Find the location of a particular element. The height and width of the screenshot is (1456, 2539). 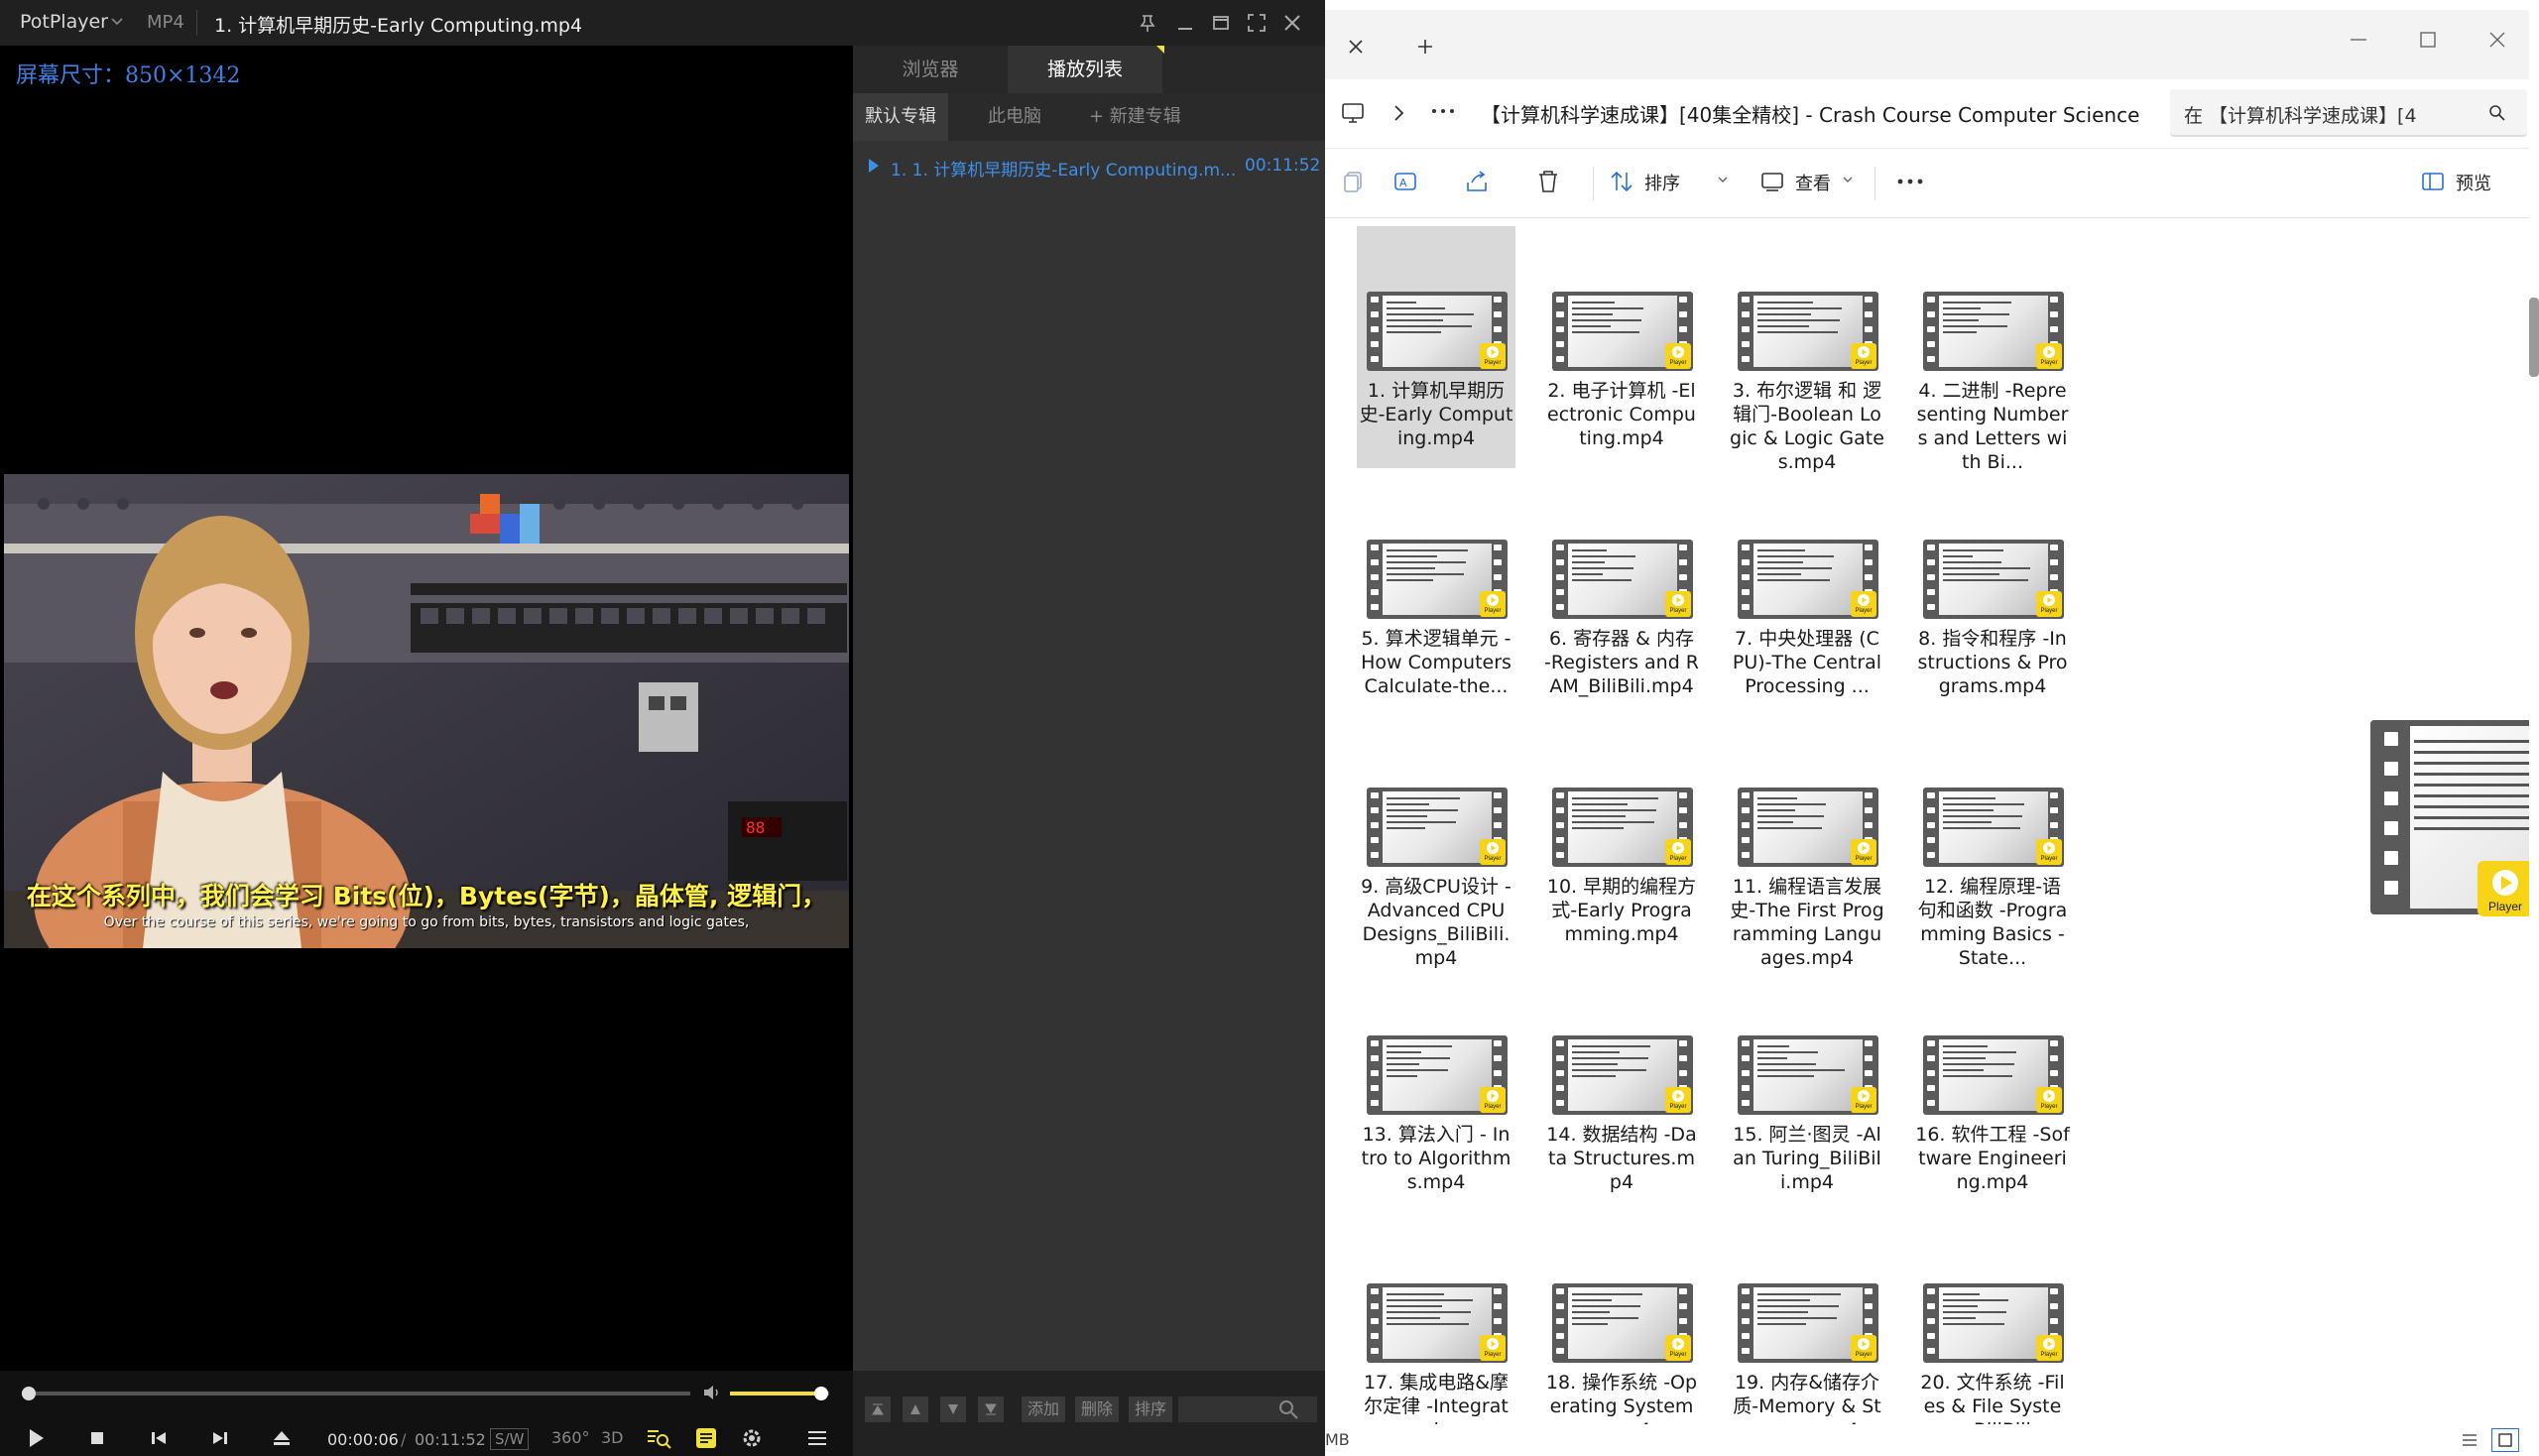

fullscreen-icon is located at coordinates (1257, 23).